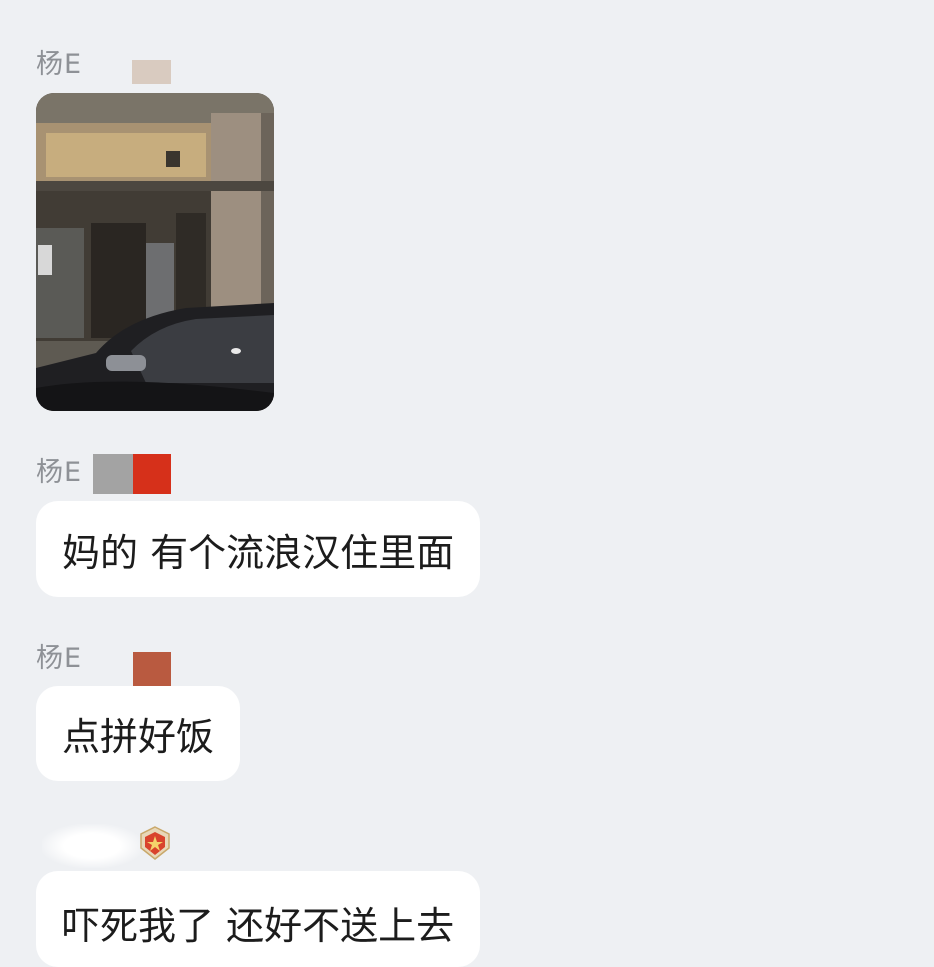 The width and height of the screenshot is (934, 967). What do you see at coordinates (155, 843) in the screenshot?
I see `badge-icon` at bounding box center [155, 843].